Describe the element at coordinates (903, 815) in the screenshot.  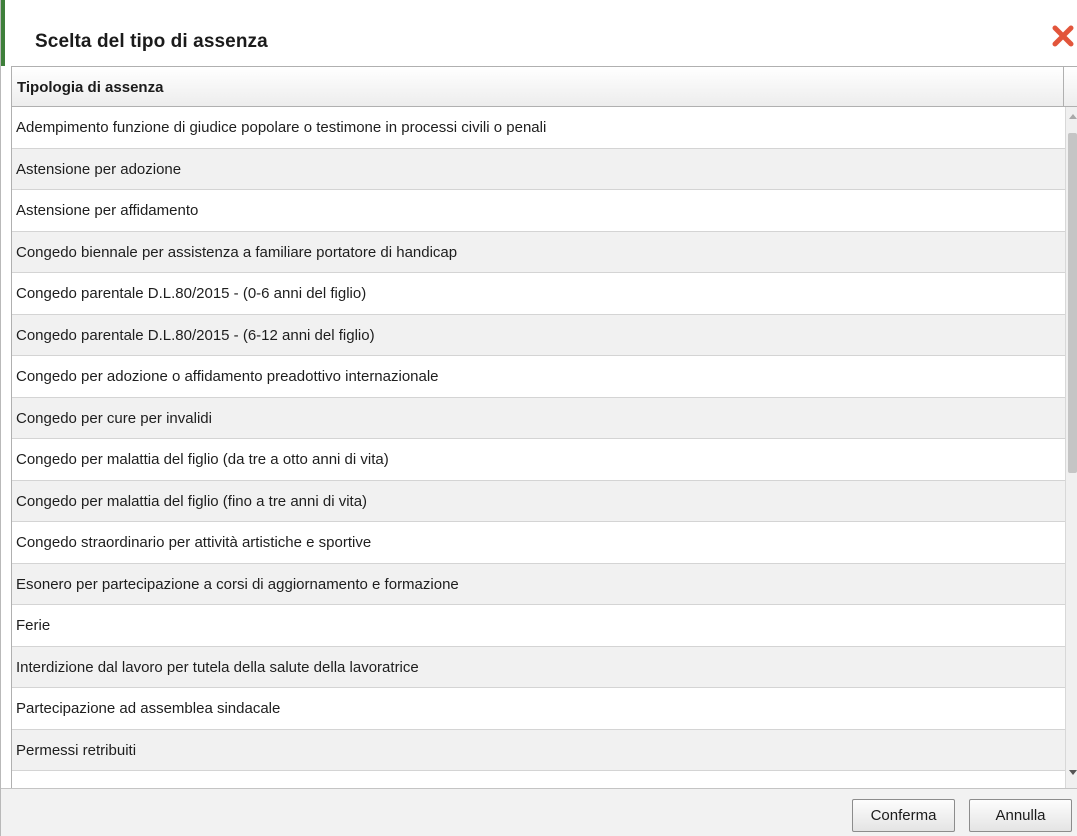
I see `confirm-button: Conferma` at that location.